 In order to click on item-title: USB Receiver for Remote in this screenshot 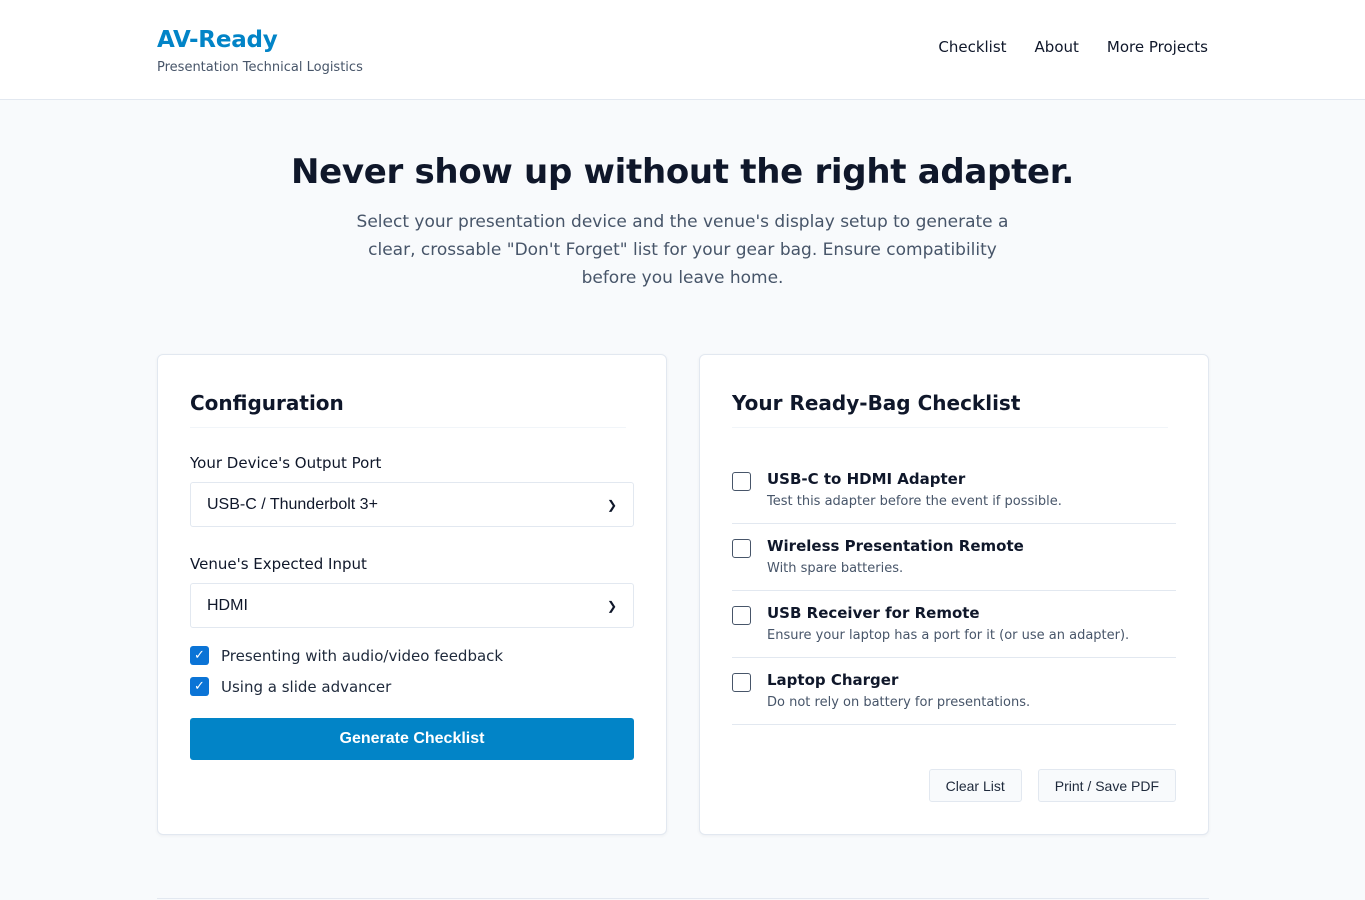, I will do `click(873, 613)`.